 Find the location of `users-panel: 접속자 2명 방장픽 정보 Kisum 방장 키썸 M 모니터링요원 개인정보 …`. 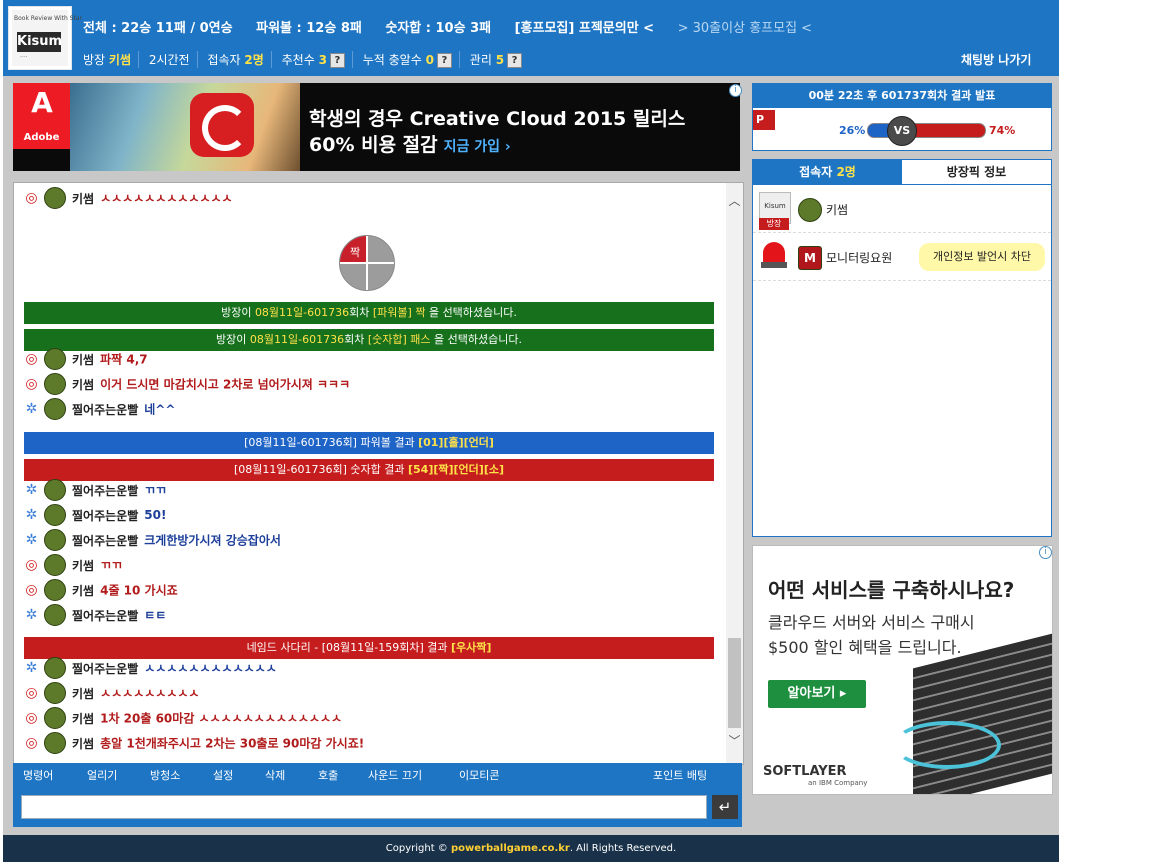

users-panel: 접속자 2명 방장픽 정보 Kisum 방장 키썸 M 모니터링요원 개인정보 … is located at coordinates (902, 348).